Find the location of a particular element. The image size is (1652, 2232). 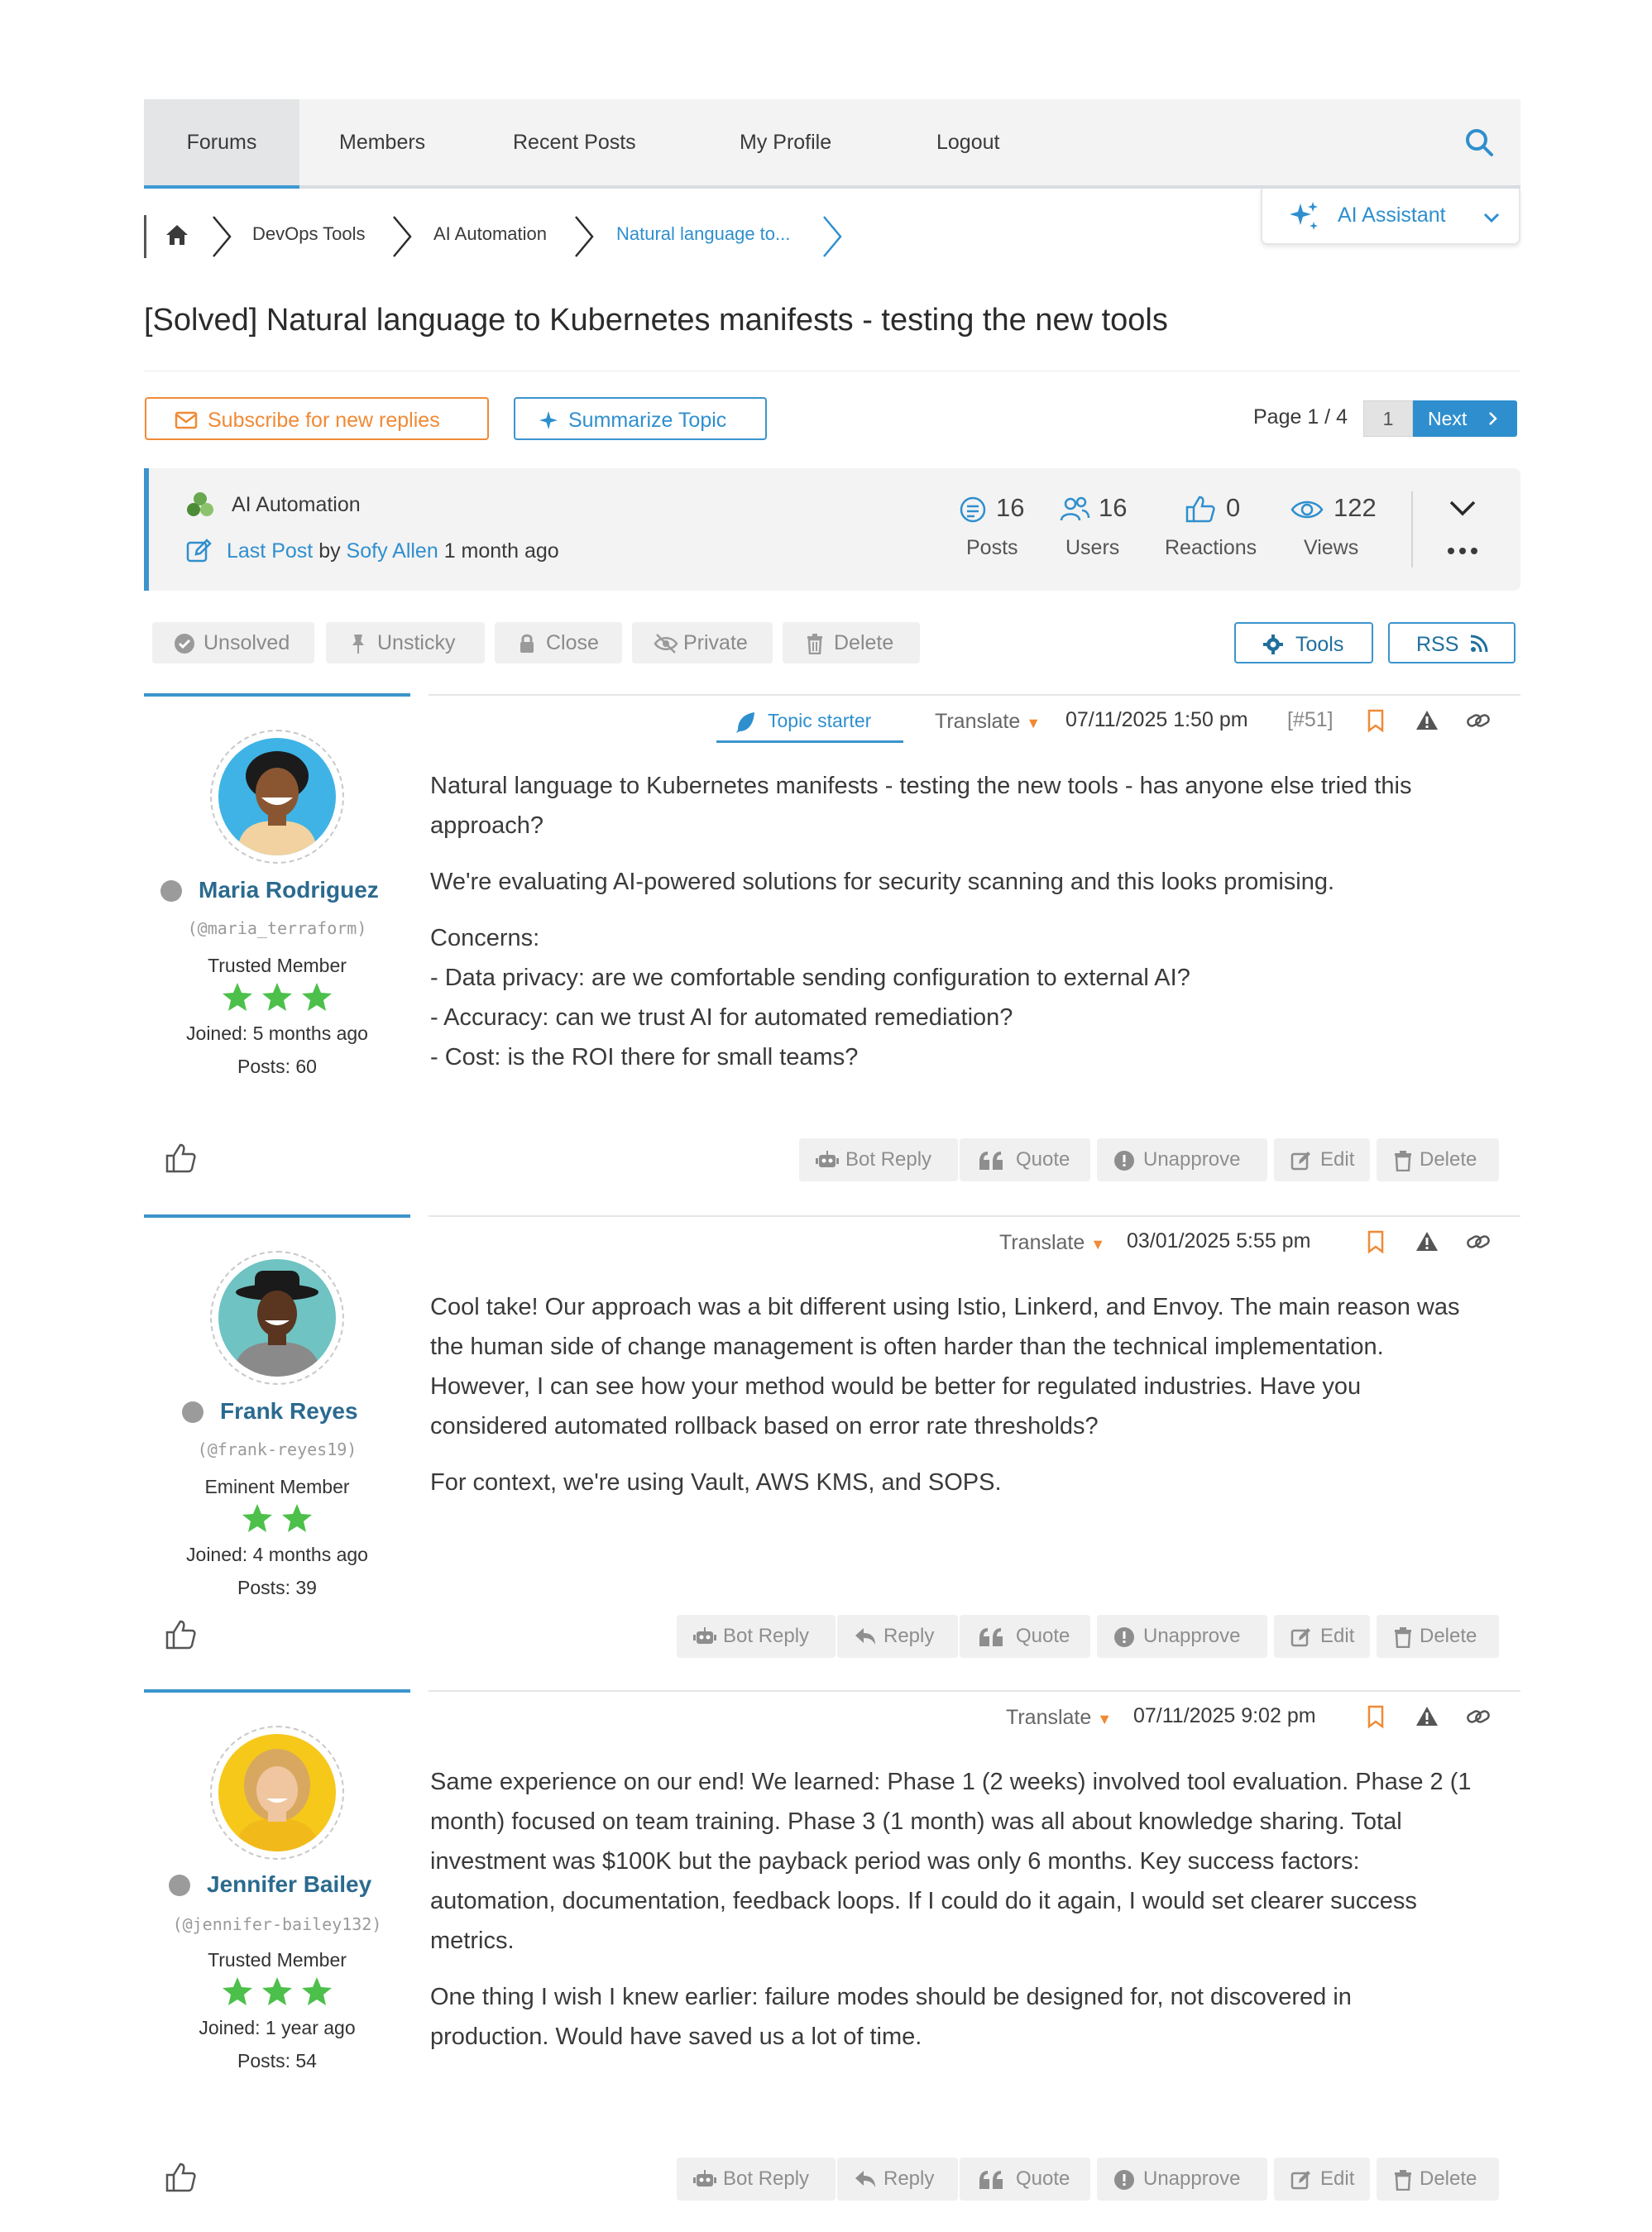

author-name: Jennifer Bailey is located at coordinates (289, 1885).